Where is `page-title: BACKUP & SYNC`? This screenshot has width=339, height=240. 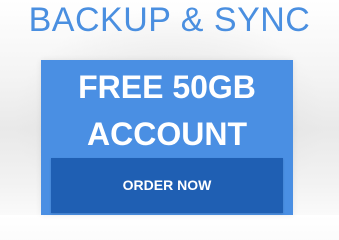
page-title: BACKUP & SYNC is located at coordinates (169, 20).